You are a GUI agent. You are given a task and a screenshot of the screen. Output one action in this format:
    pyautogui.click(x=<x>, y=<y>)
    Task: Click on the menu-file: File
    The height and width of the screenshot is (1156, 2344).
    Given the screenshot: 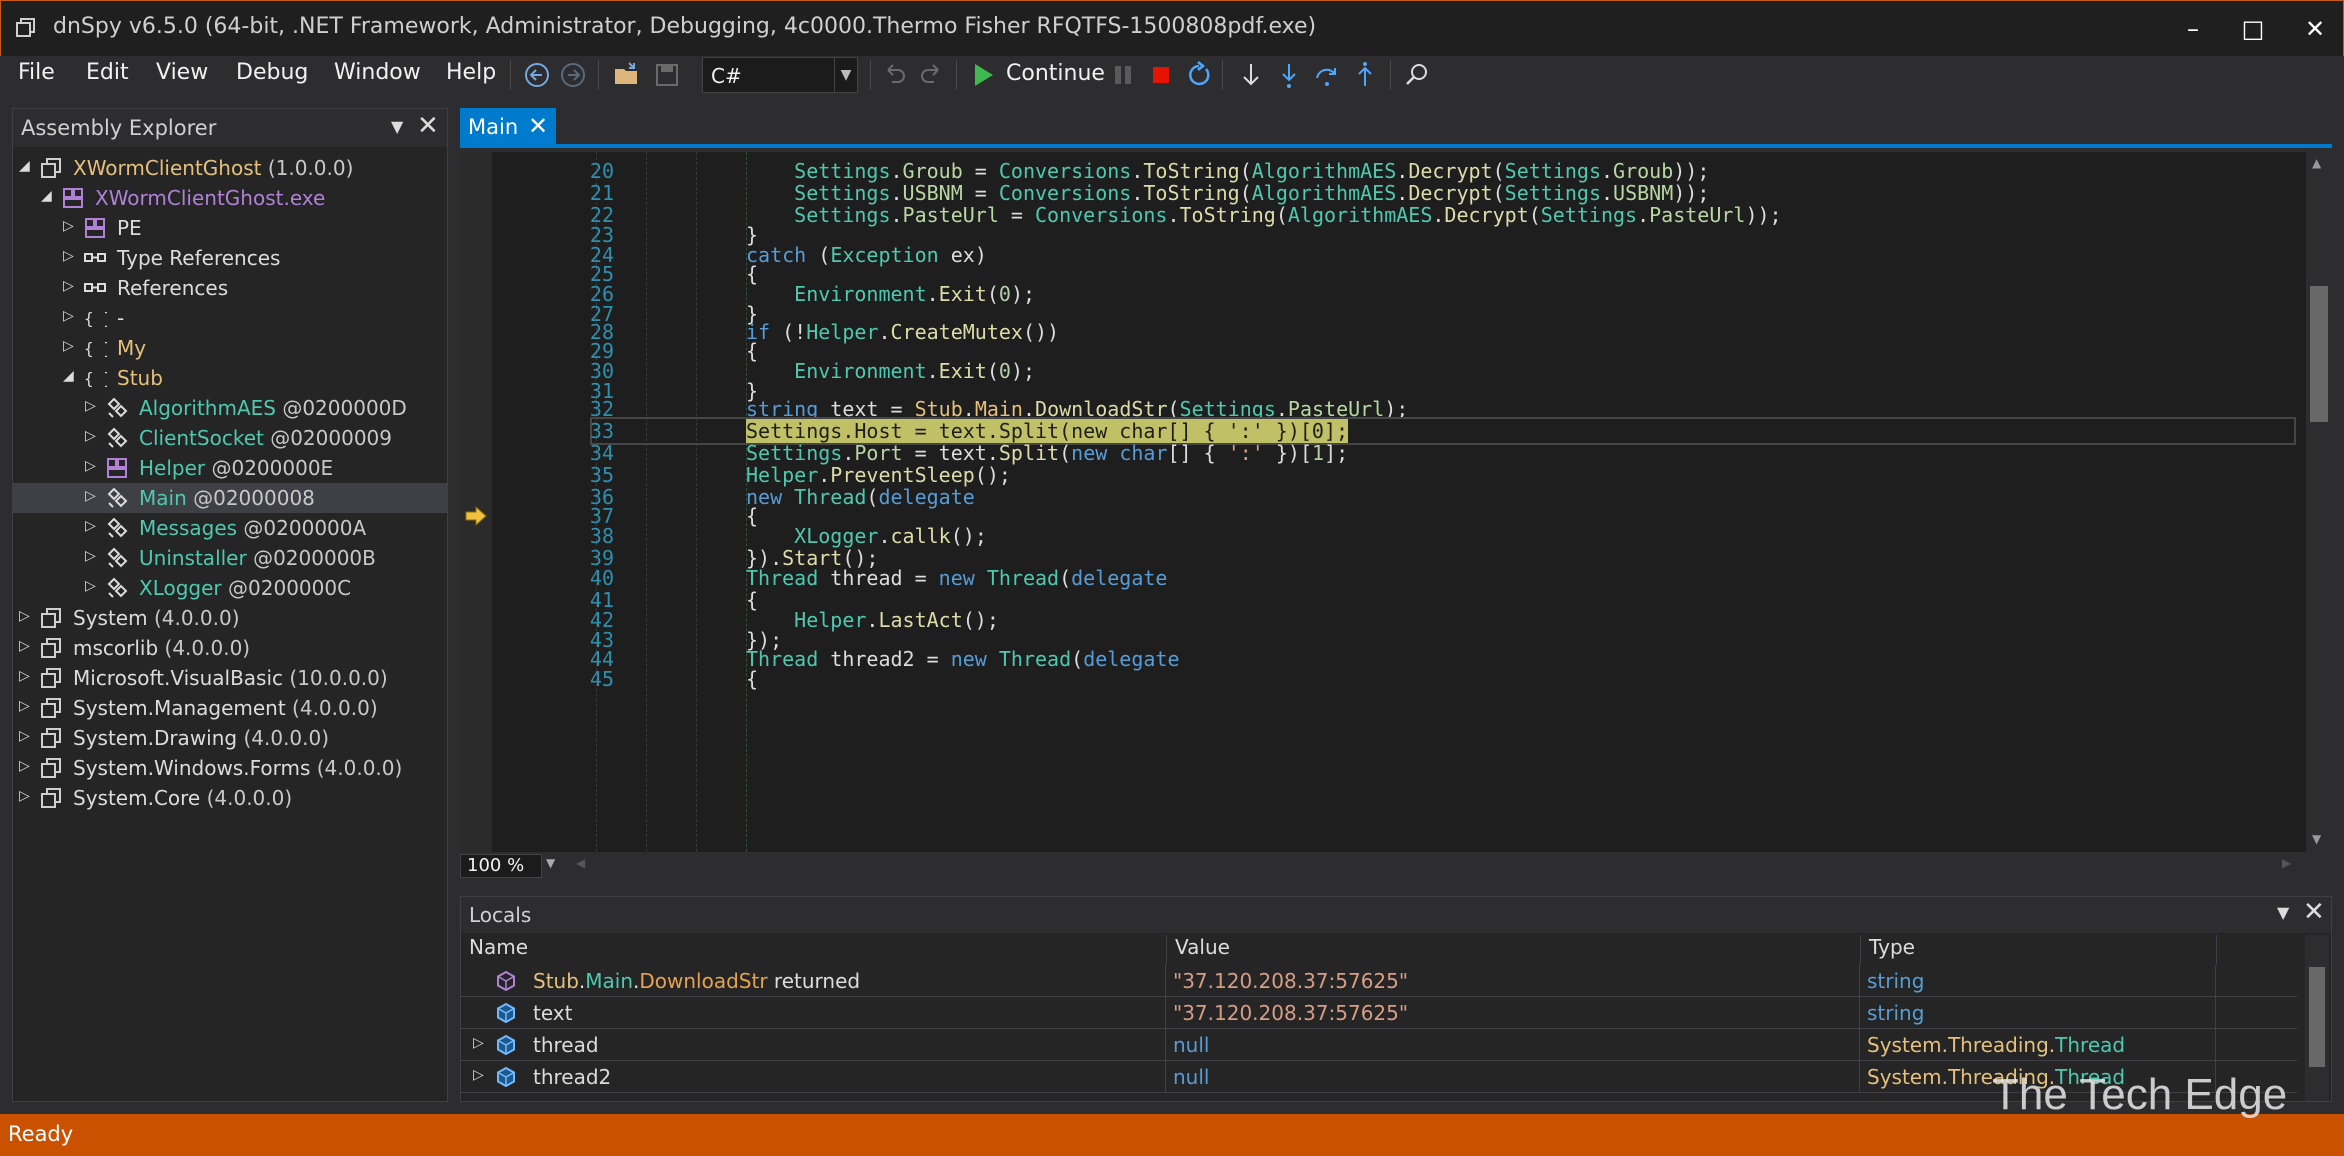 What is the action you would take?
    pyautogui.click(x=36, y=72)
    